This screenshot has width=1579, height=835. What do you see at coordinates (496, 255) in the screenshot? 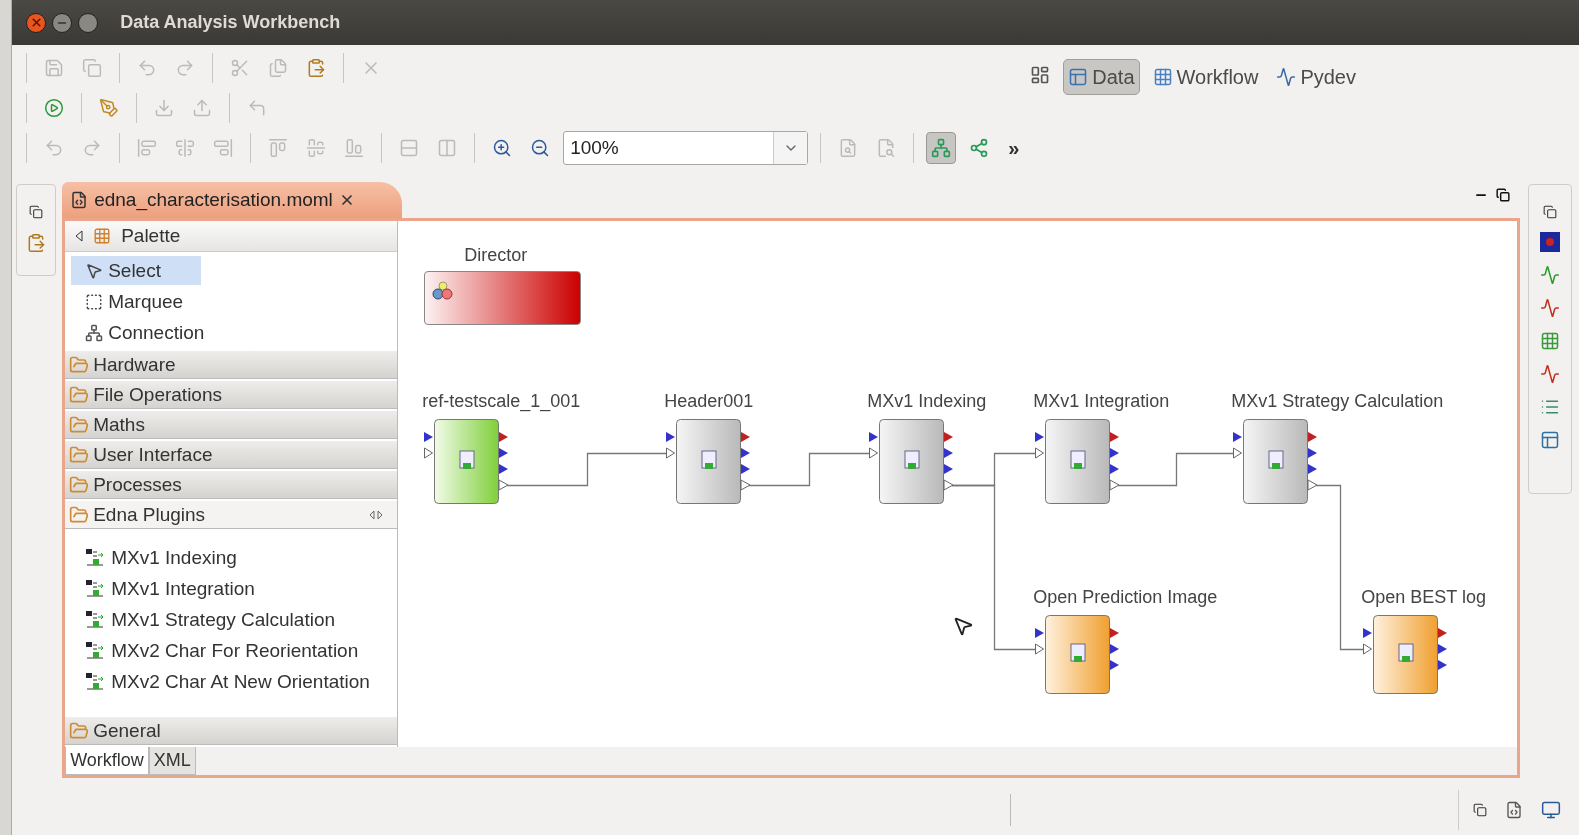
I see `node-label: Director` at bounding box center [496, 255].